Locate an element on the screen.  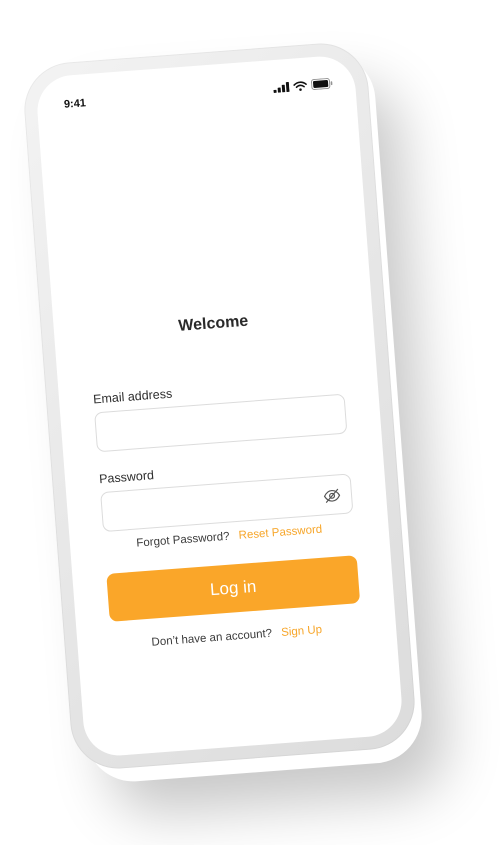
reset-password-link: Reset Password is located at coordinates (280, 533).